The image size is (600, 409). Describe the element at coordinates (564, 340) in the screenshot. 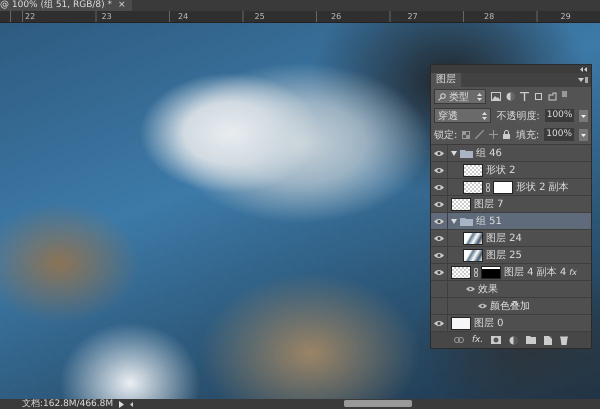

I see `trash-icon` at that location.